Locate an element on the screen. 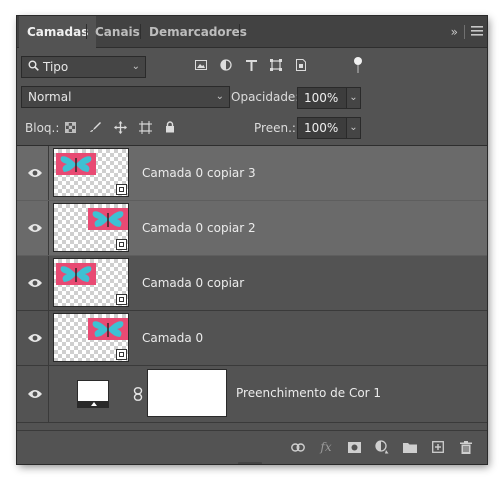 This screenshot has height=480, width=501. lock-image-pixels-icon is located at coordinates (95, 127).